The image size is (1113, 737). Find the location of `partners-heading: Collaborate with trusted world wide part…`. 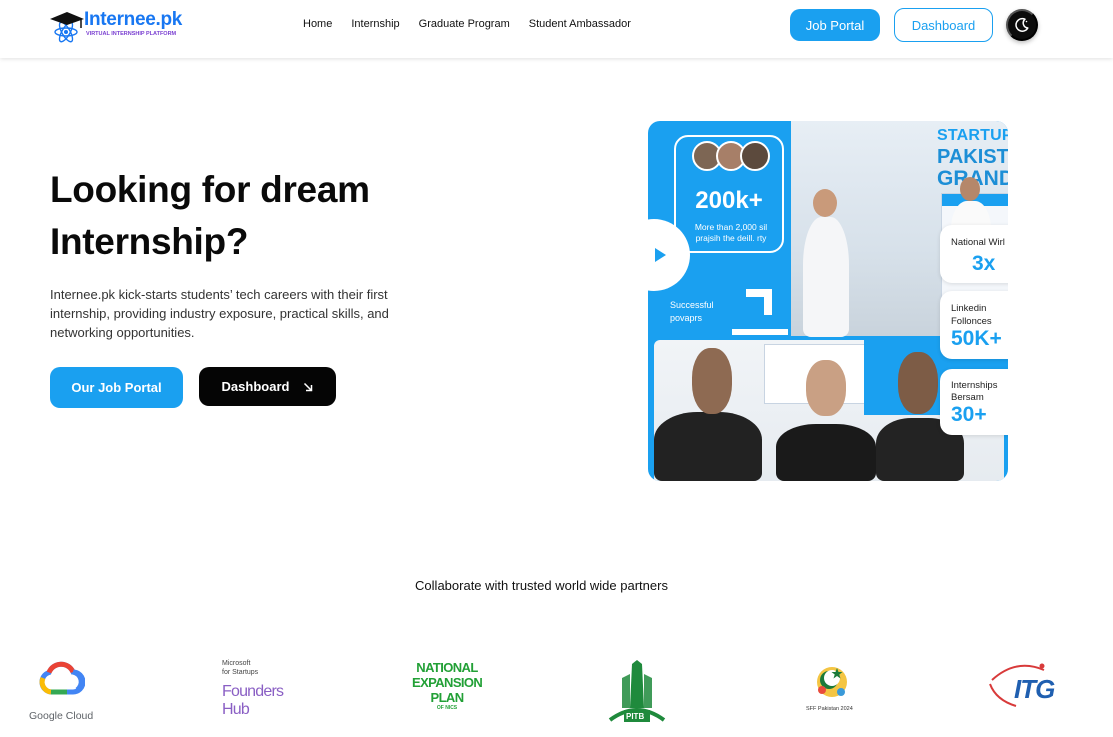

partners-heading: Collaborate with trusted world wide part… is located at coordinates (541, 585).